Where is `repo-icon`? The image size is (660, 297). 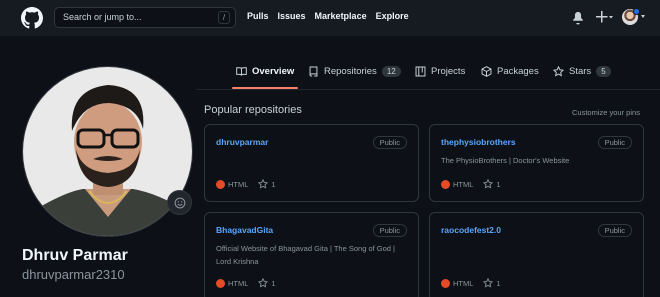
repo-icon is located at coordinates (313, 71).